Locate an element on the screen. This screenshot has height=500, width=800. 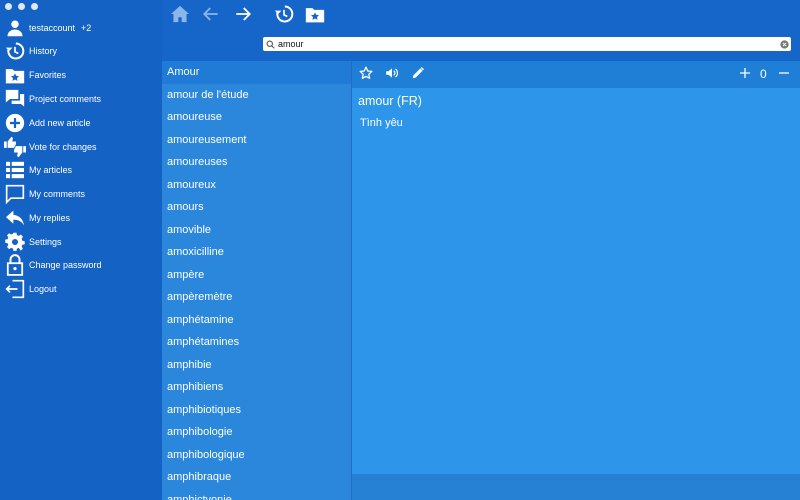
zoom-in-button is located at coordinates (745, 75).